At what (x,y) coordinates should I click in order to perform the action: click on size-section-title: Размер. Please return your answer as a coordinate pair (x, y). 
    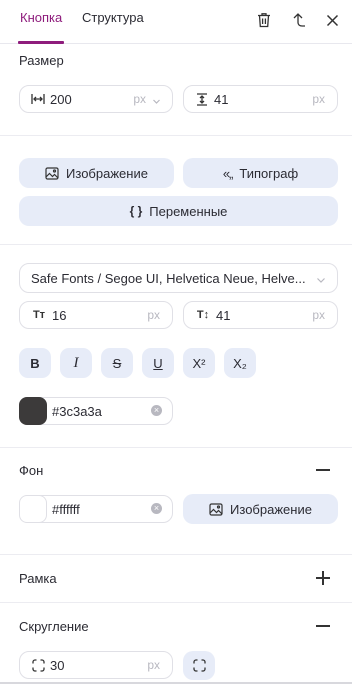
    Looking at the image, I should click on (41, 60).